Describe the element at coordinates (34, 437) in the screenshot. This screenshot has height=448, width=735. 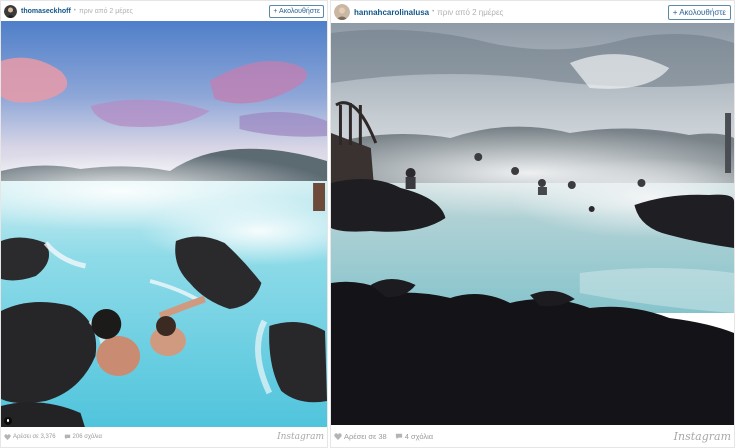
I see `likes-count: Αρέσει σε 3,376` at that location.